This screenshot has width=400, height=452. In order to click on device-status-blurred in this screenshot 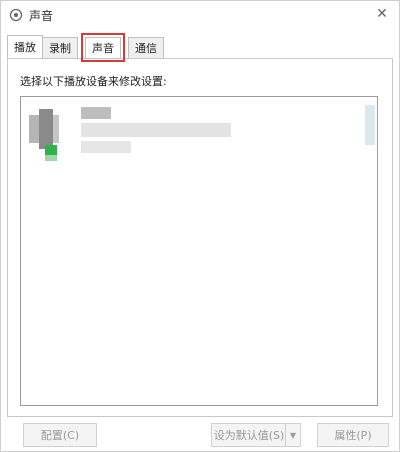, I will do `click(106, 147)`.